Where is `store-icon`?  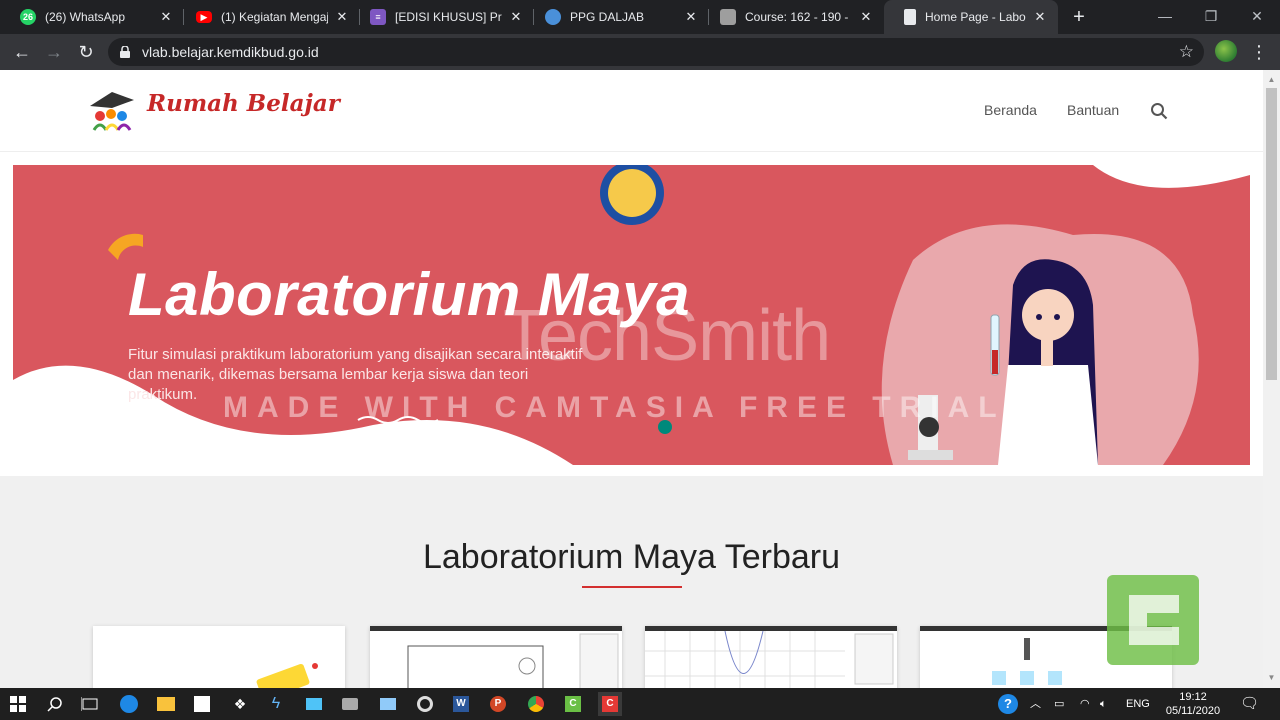
store-icon is located at coordinates (202, 704).